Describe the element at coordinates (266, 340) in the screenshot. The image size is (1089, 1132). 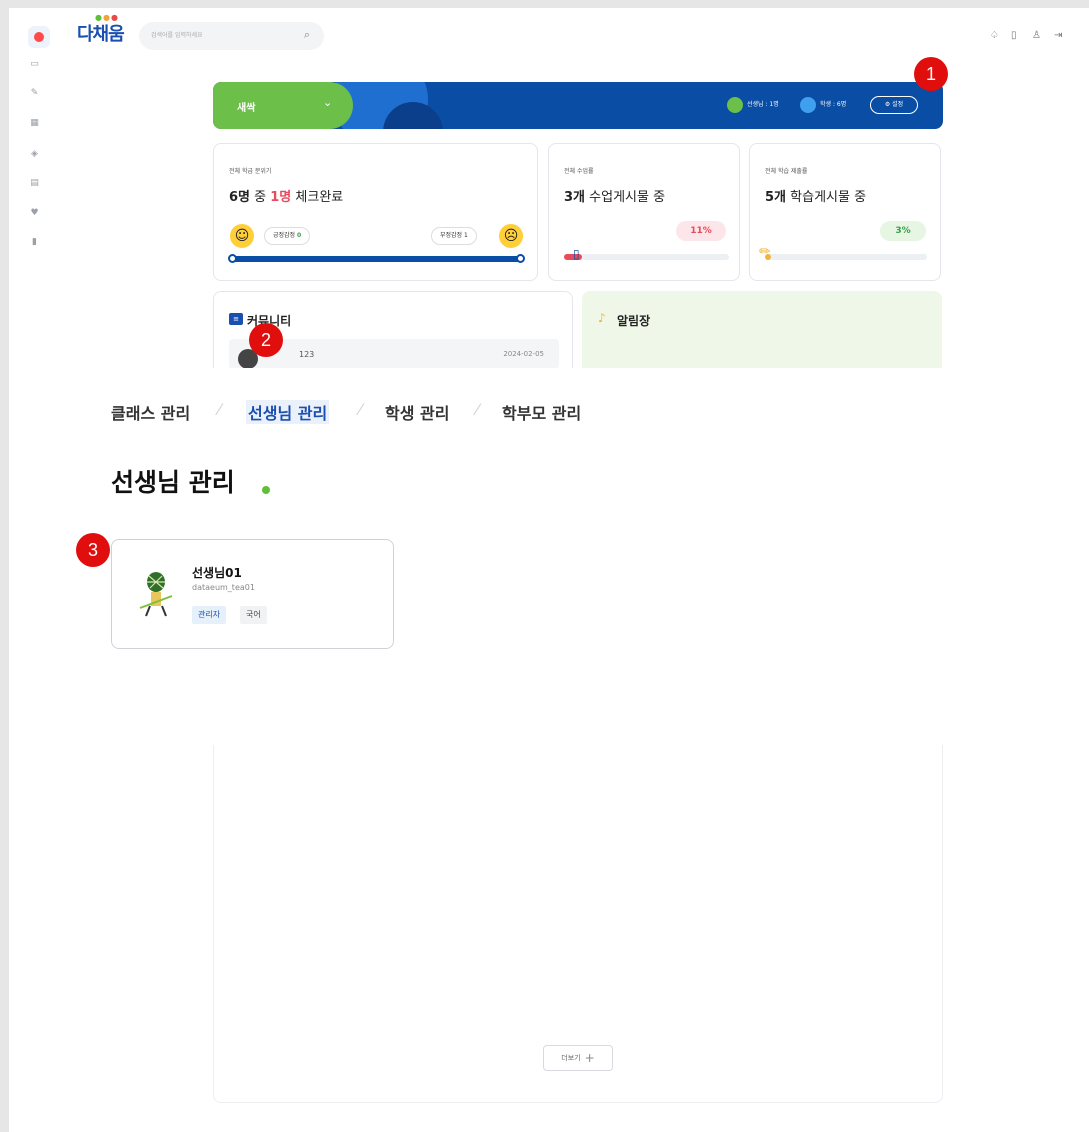
I see `annotation-marker-2: 2` at that location.